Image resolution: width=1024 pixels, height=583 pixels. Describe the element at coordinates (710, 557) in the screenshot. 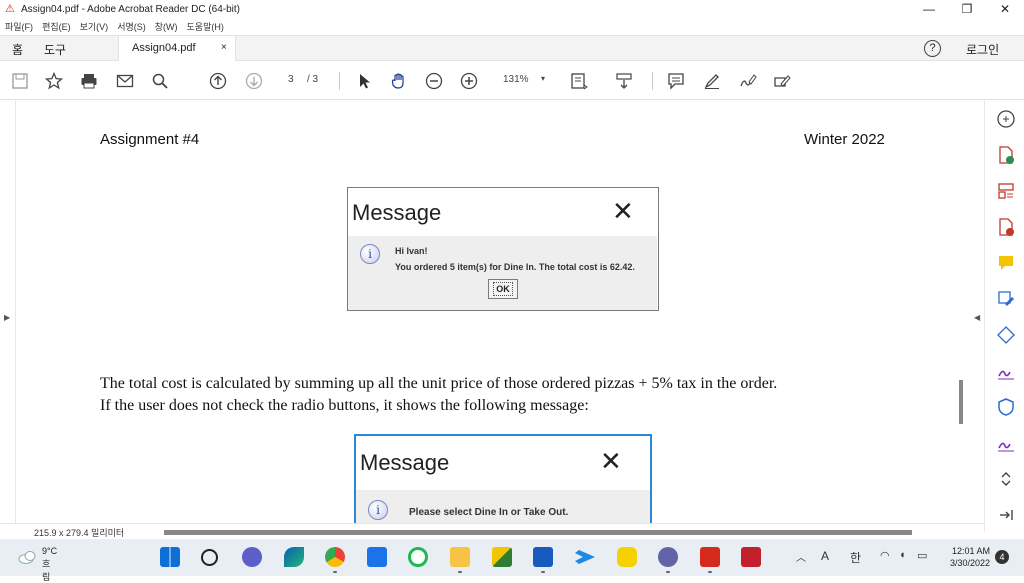

I see `acrobat-taskbar-icon` at that location.